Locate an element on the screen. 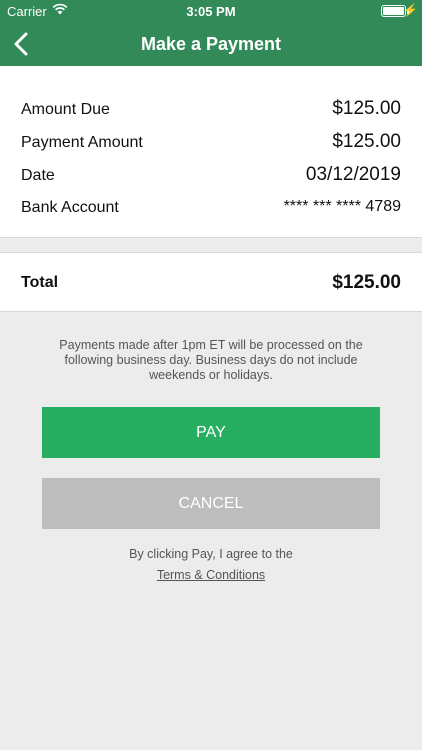  page-title: Make a Payment is located at coordinates (211, 44).